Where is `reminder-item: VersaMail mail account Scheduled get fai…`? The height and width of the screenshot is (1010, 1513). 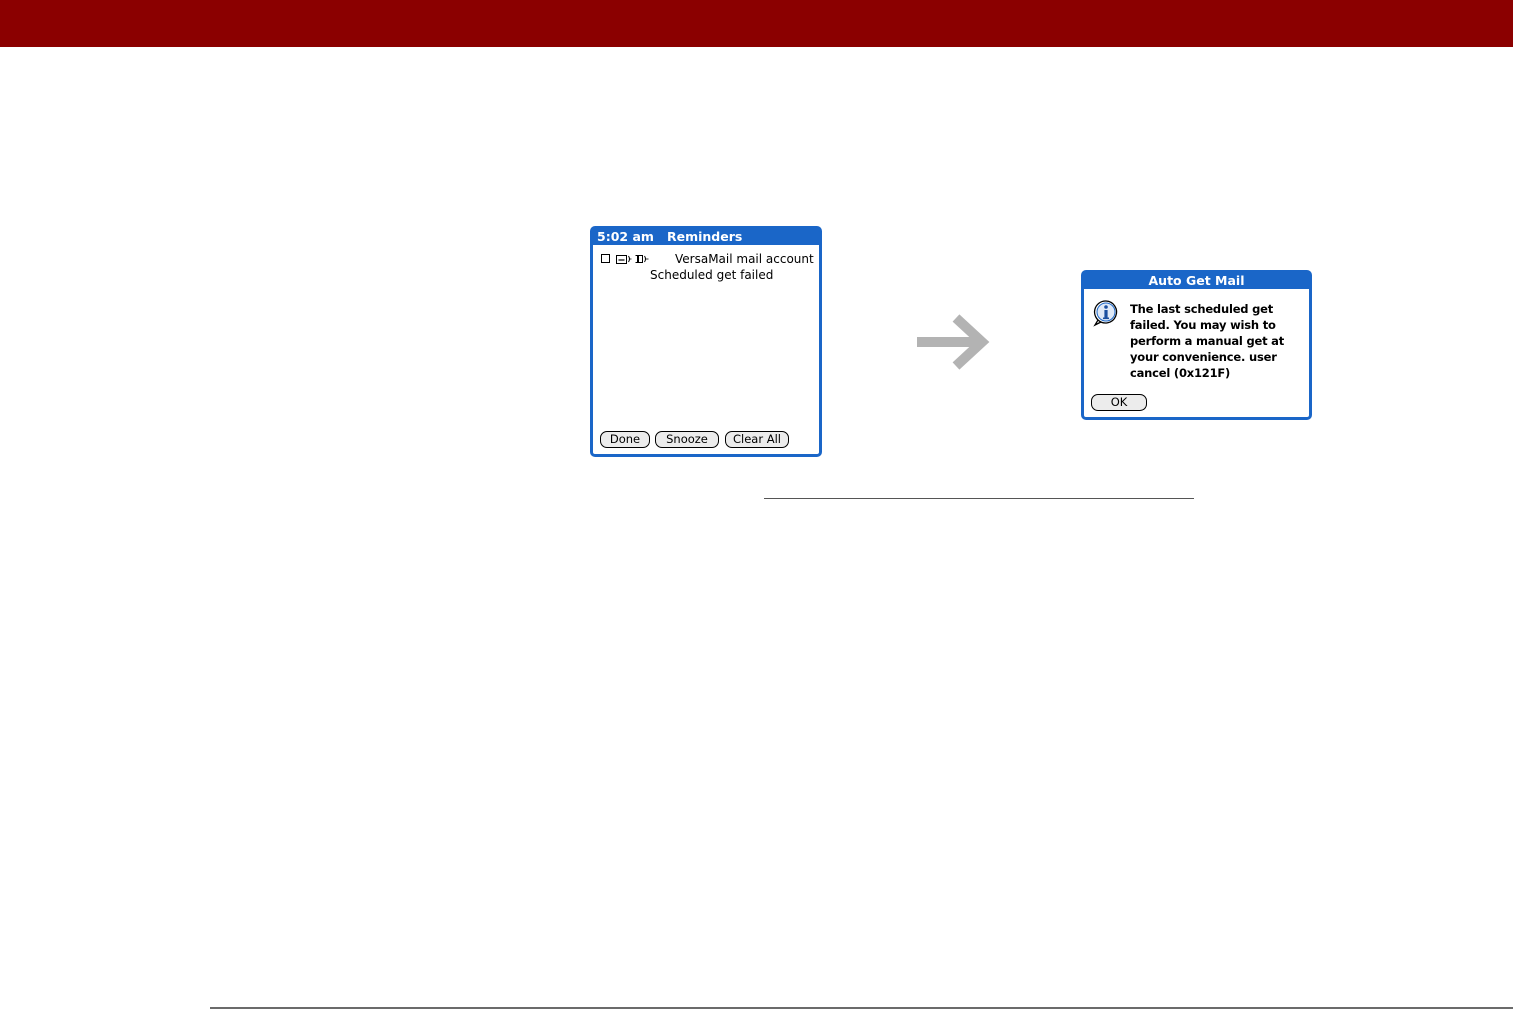 reminder-item: VersaMail mail account Scheduled get fai… is located at coordinates (709, 269).